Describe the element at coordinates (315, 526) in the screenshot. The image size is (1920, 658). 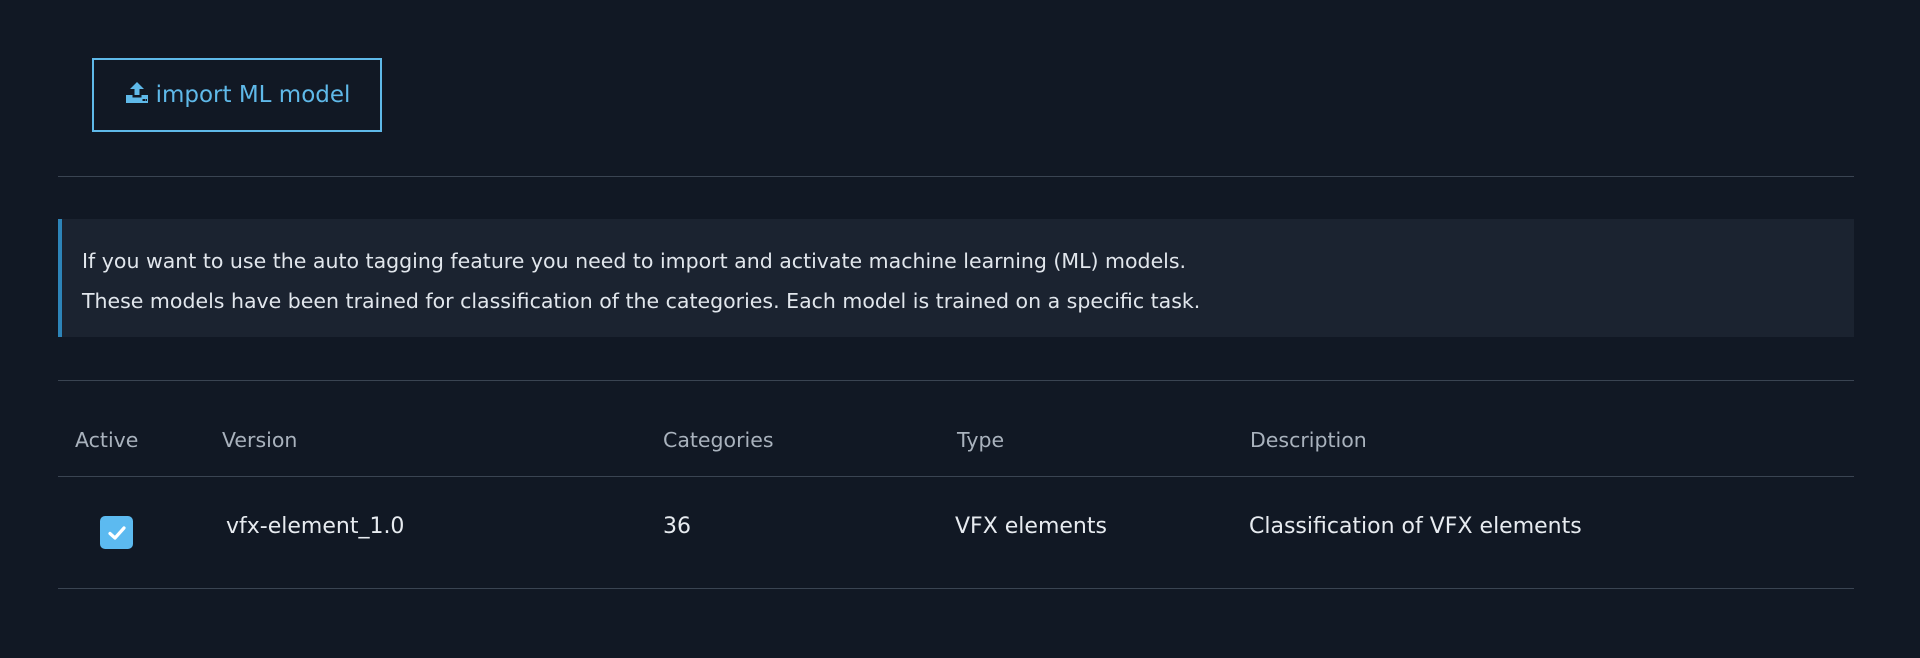
I see `cell-version: vfx-element_1.0` at that location.